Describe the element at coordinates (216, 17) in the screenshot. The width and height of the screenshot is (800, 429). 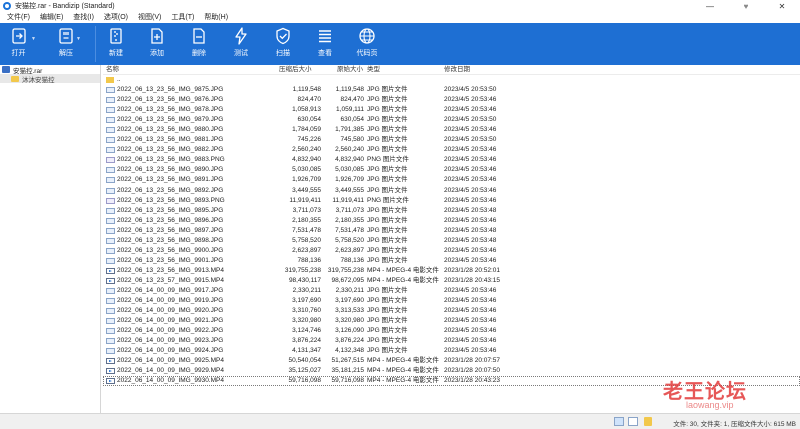
I see `menu-help: 帮助(H)` at that location.